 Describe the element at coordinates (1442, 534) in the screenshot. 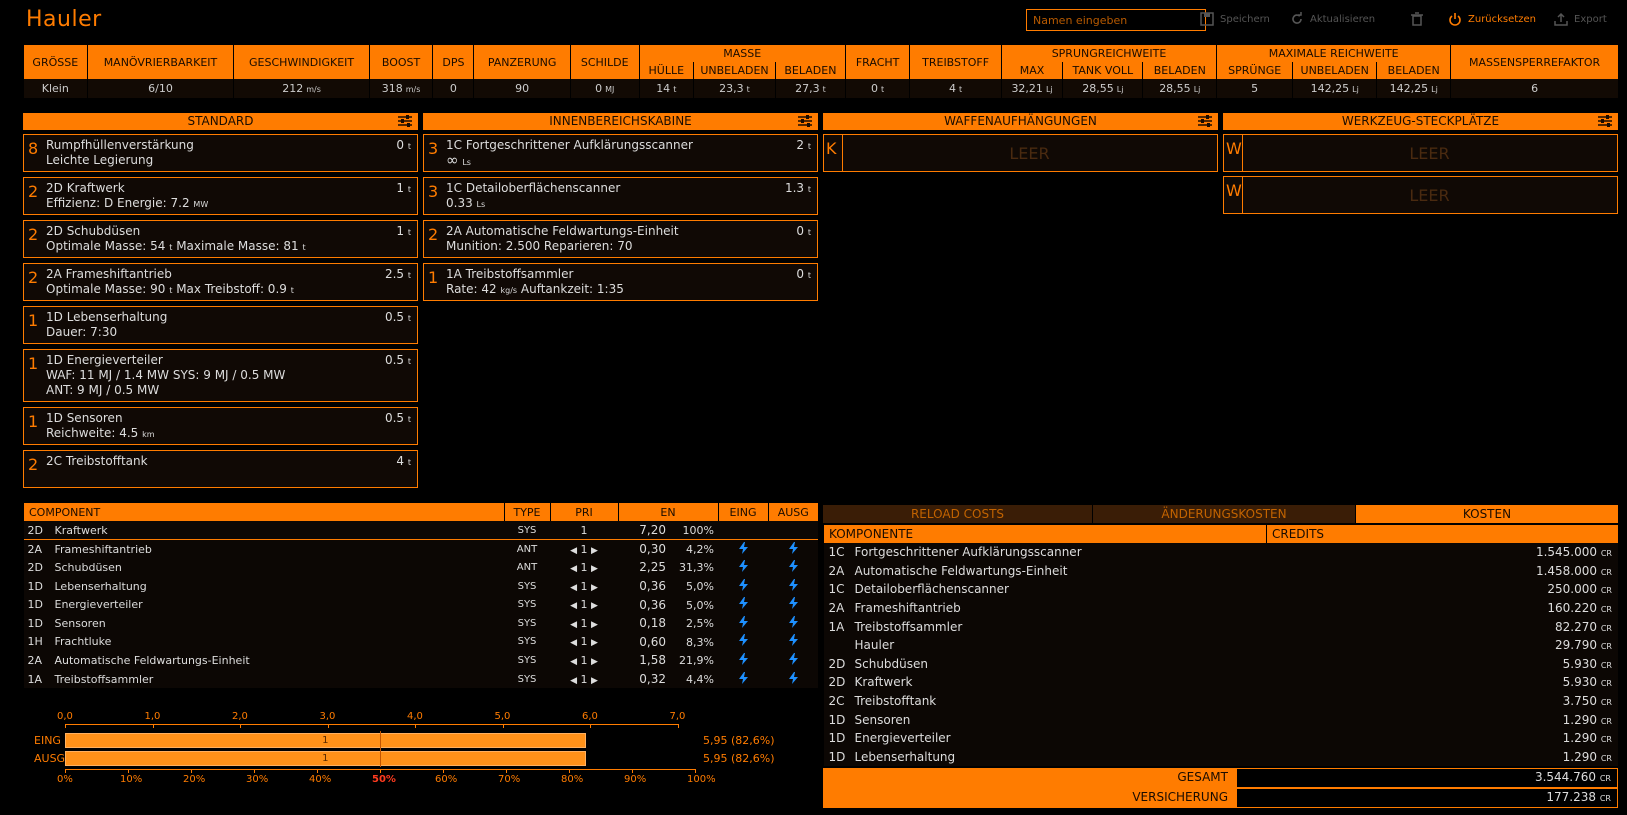

I see `costs-header-credits: CREDITS` at that location.